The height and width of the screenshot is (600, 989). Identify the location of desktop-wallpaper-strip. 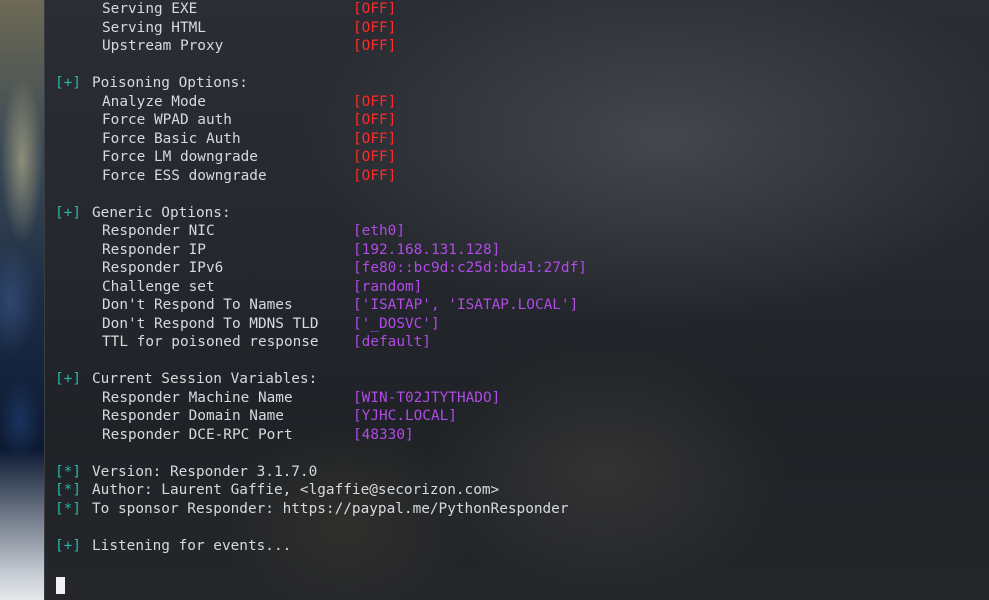
(22, 300).